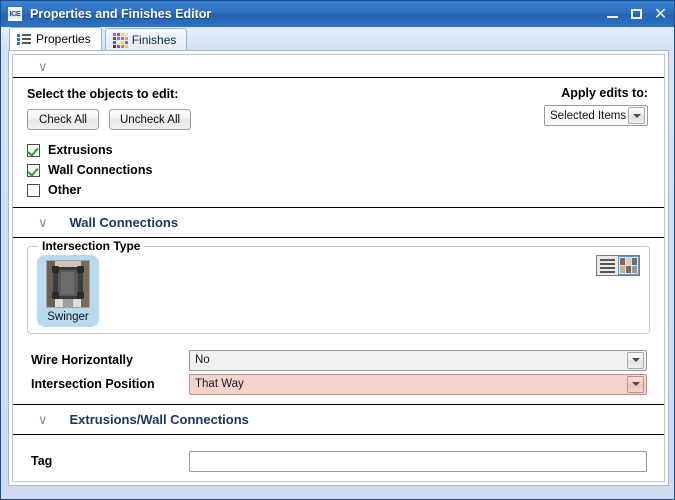 Image resolution: width=675 pixels, height=500 pixels. What do you see at coordinates (418, 360) in the screenshot?
I see `wire-horizontally-dropdown: No` at bounding box center [418, 360].